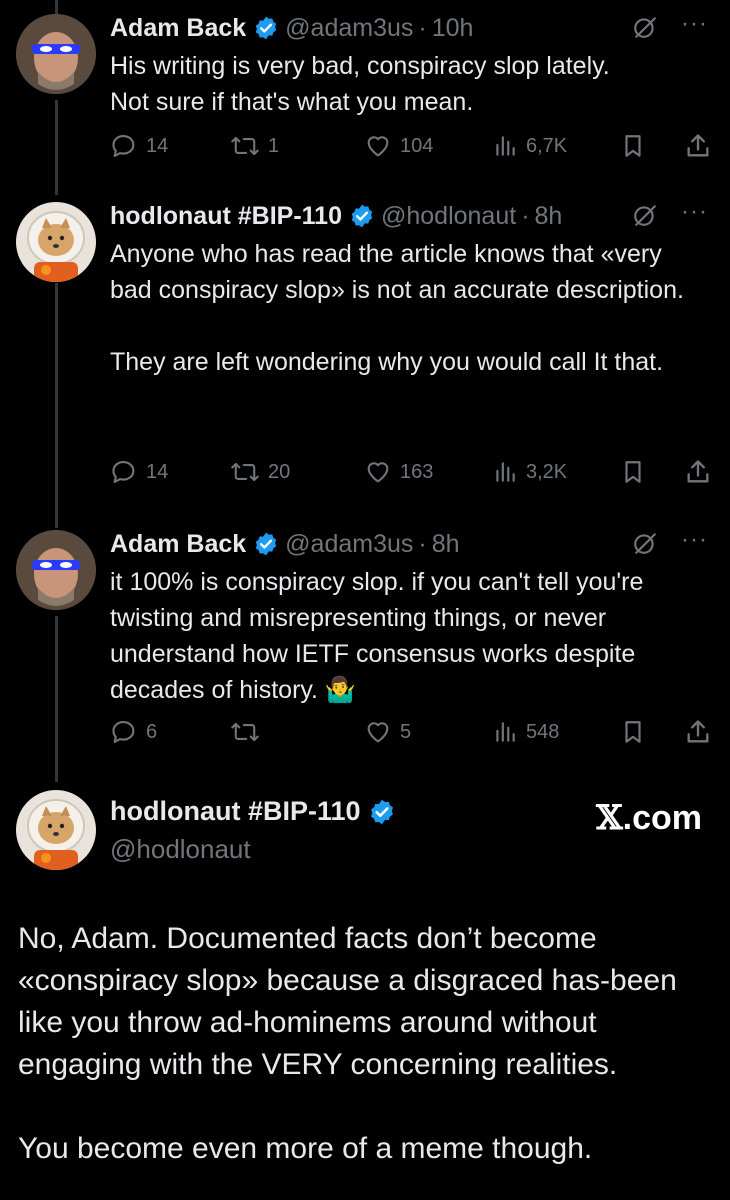 Image resolution: width=730 pixels, height=1200 pixels. I want to click on watermark-domain: .com, so click(662, 818).